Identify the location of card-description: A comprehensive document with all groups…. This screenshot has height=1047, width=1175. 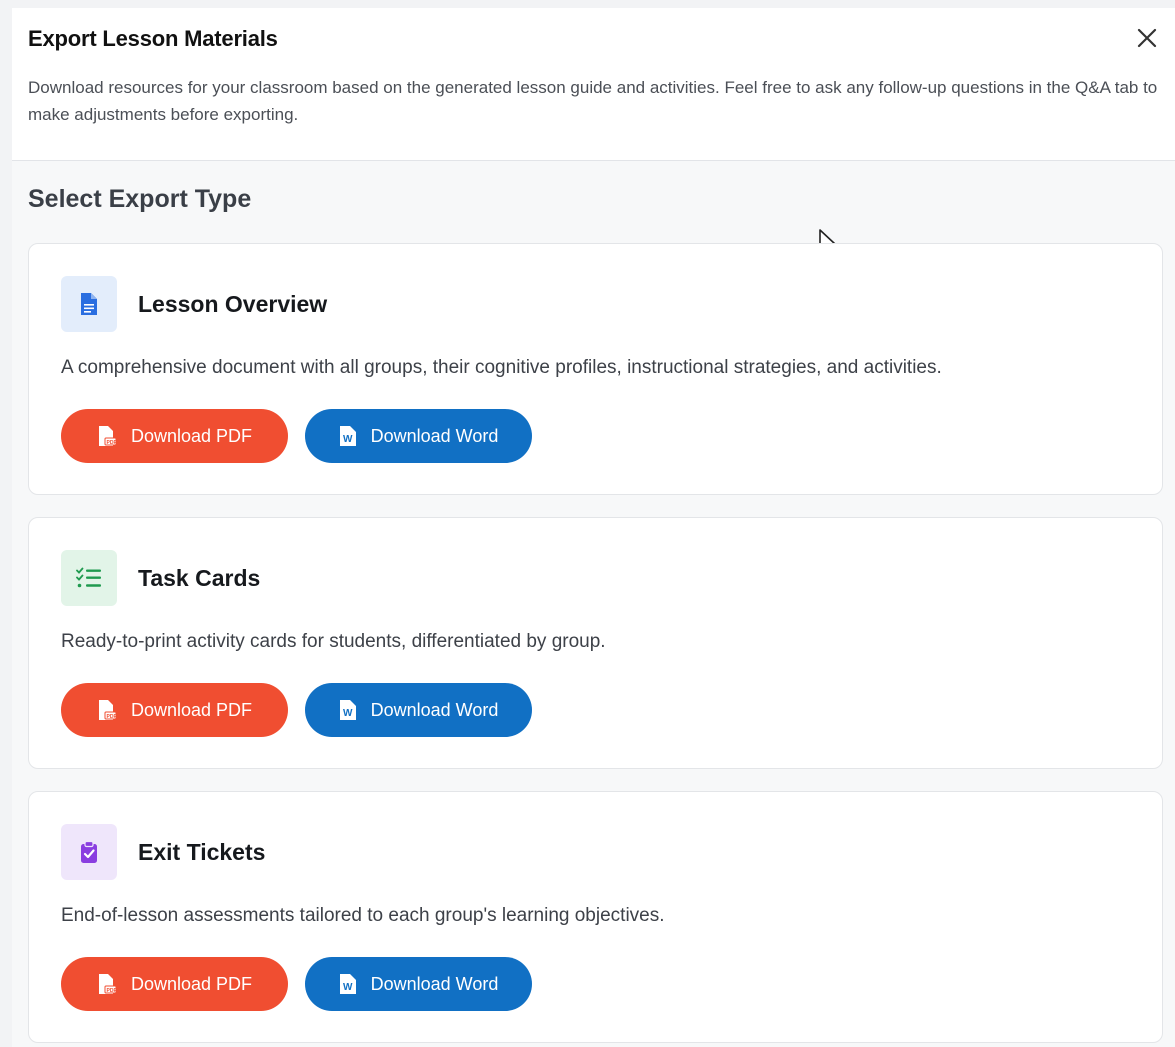
(501, 367).